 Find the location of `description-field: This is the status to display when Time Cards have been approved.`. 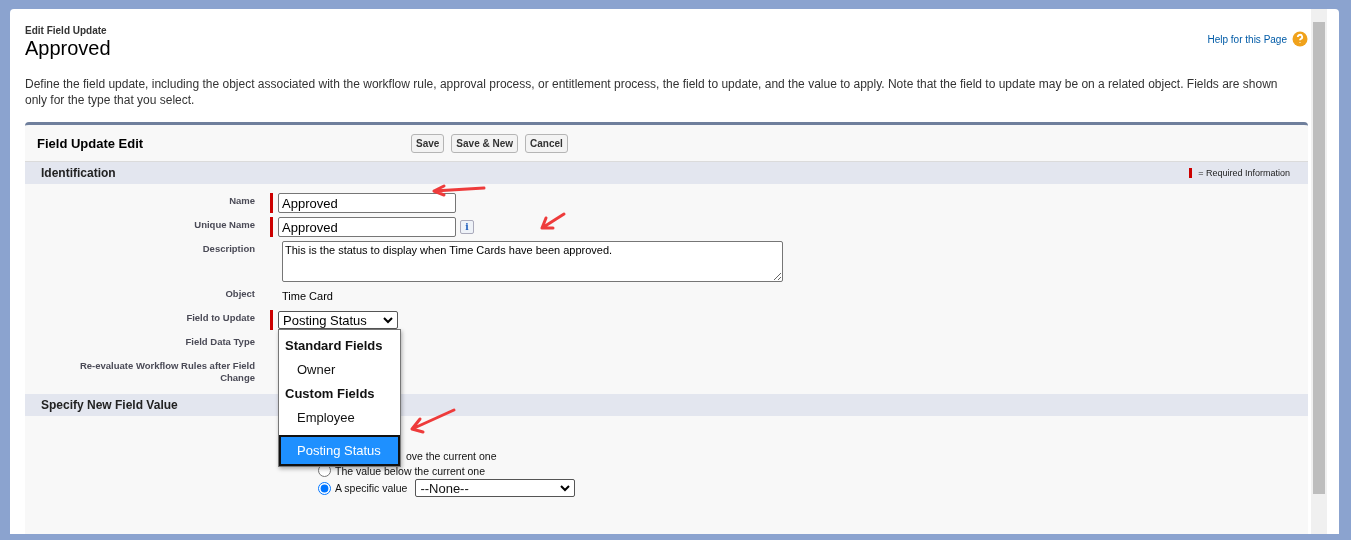

description-field: This is the status to display when Time Cards have been approved. is located at coordinates (532, 261).